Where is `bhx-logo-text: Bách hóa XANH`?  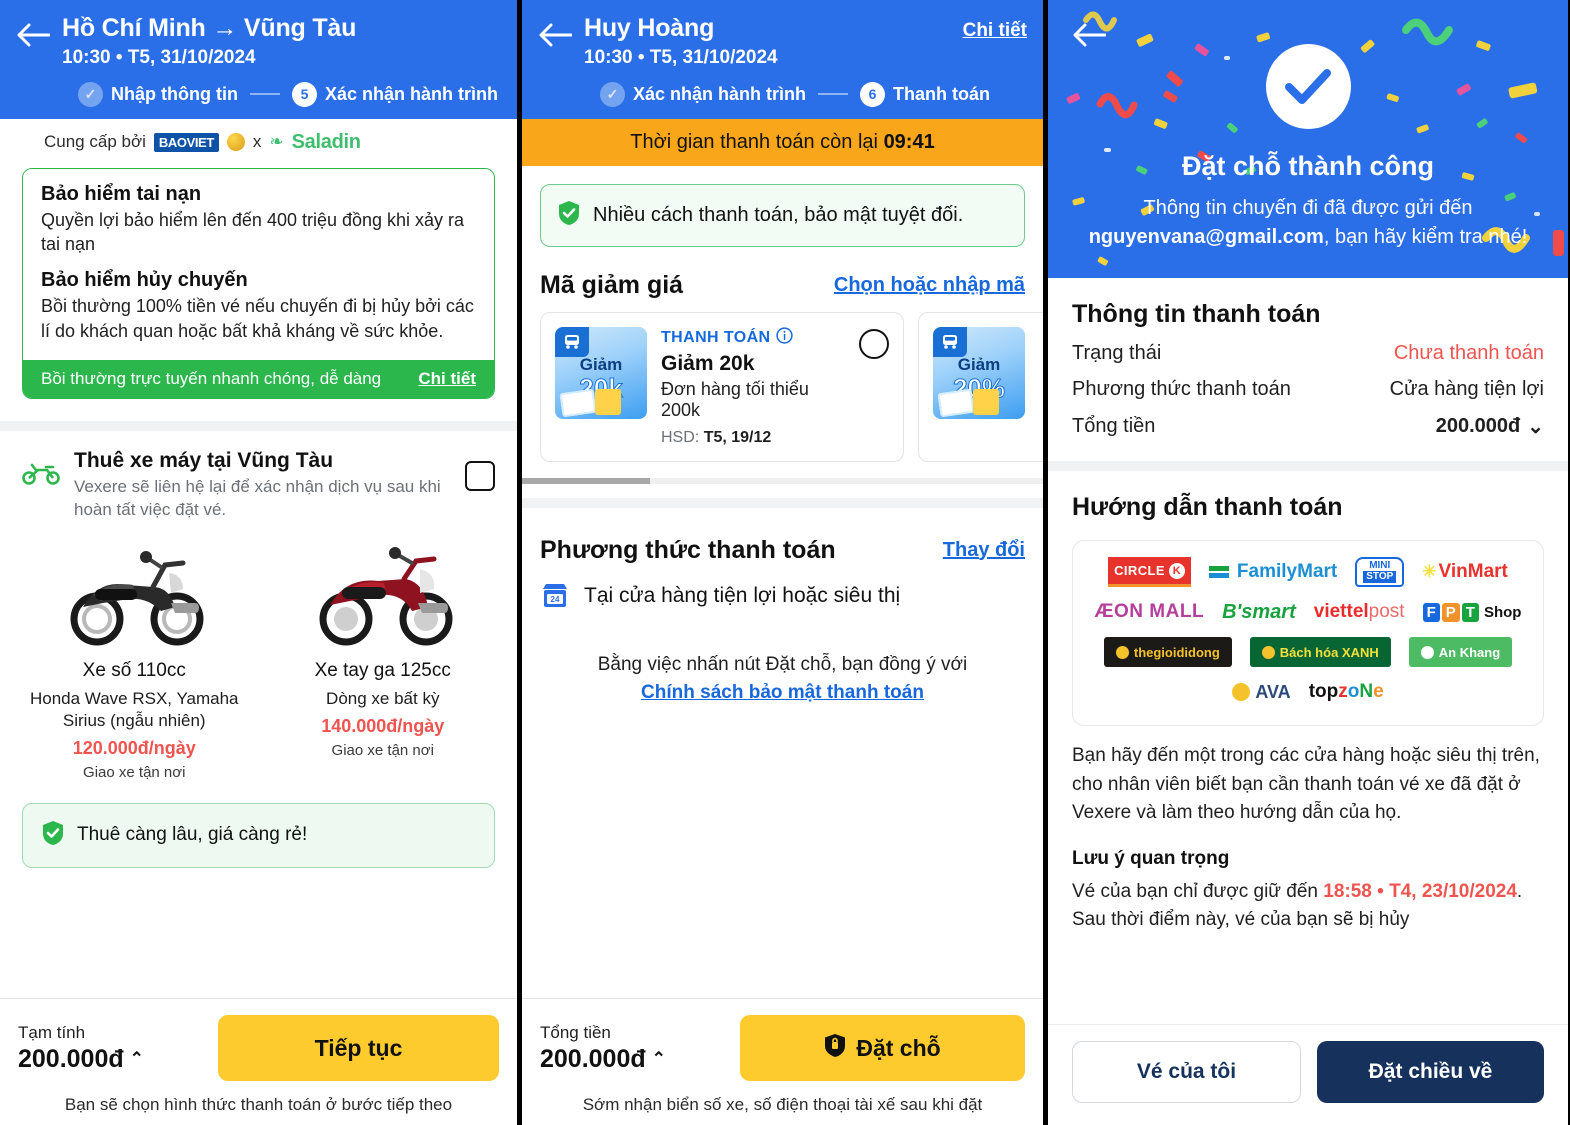 bhx-logo-text: Bách hóa XANH is located at coordinates (1329, 652).